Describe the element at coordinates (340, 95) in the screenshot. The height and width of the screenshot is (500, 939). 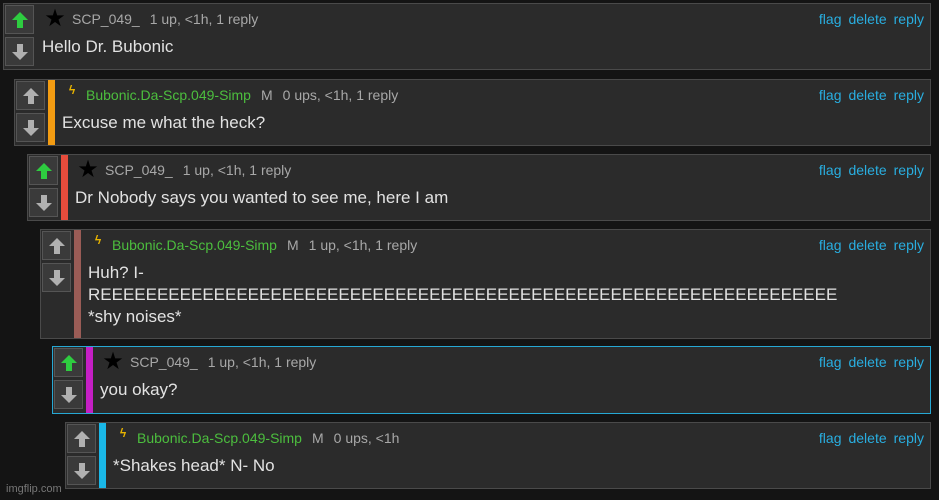
I see `comment-meta: 0 ups, <1h, 1 reply` at that location.